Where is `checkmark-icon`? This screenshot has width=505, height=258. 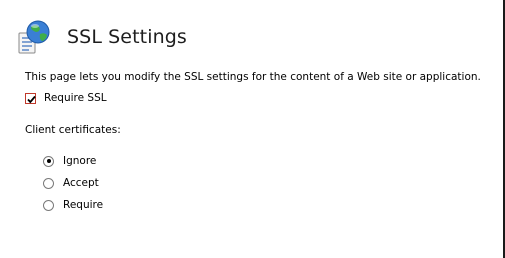
checkmark-icon is located at coordinates (31, 99).